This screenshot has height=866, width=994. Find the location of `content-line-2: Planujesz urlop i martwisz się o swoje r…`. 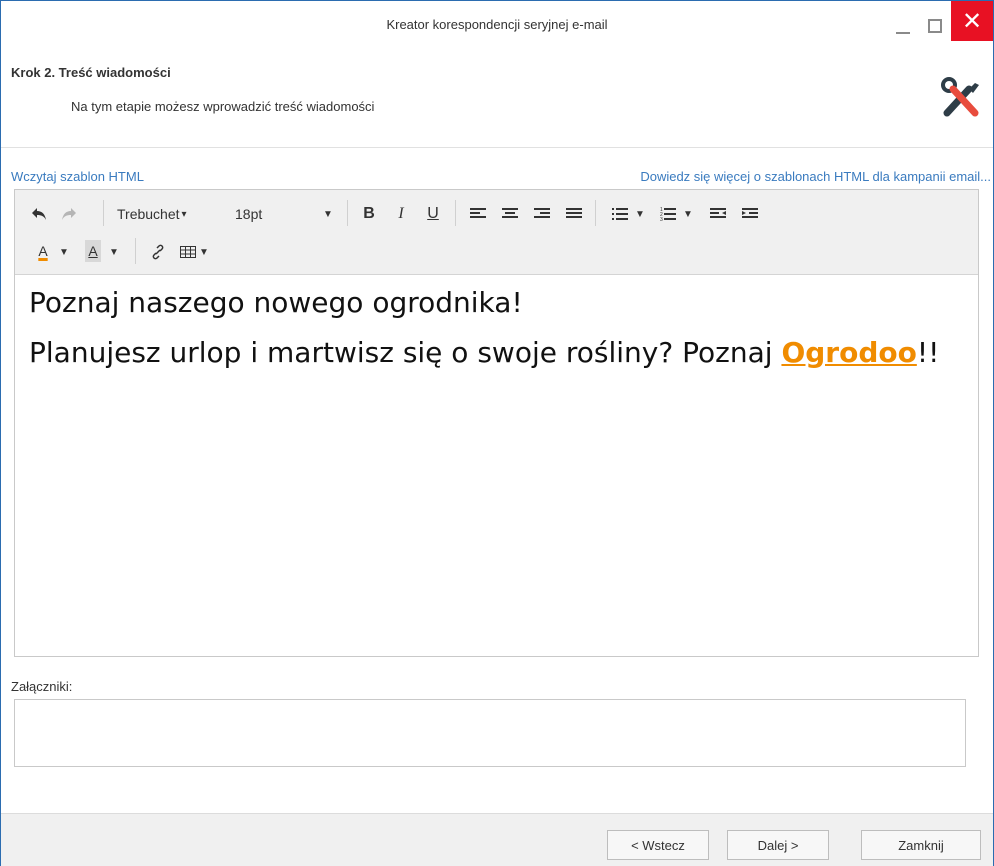

content-line-2: Planujesz urlop i martwisz się o swoje r… is located at coordinates (496, 353).